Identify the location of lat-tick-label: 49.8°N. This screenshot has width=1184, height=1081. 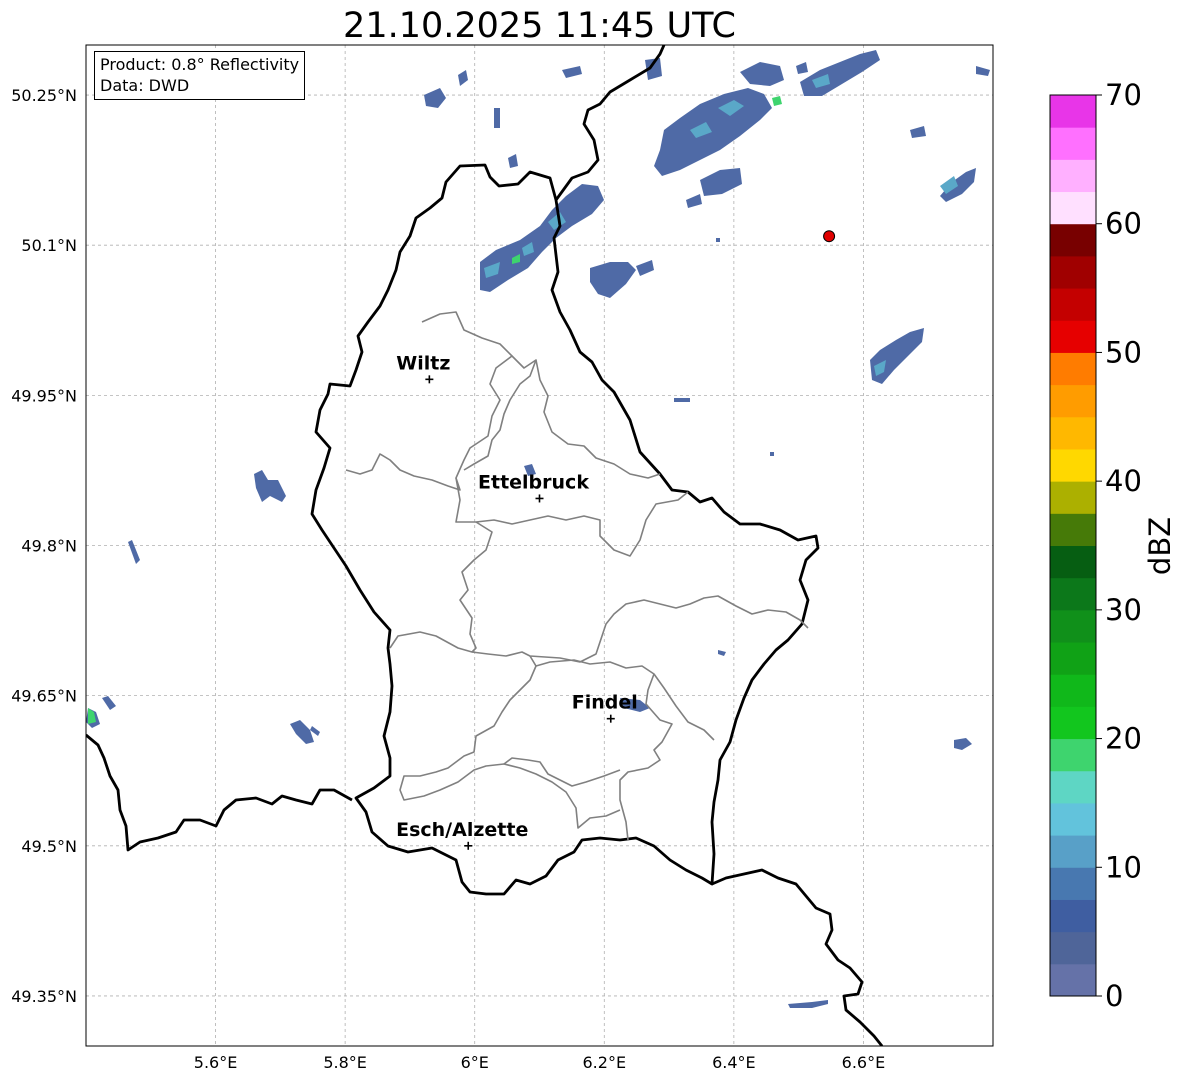
(49, 546).